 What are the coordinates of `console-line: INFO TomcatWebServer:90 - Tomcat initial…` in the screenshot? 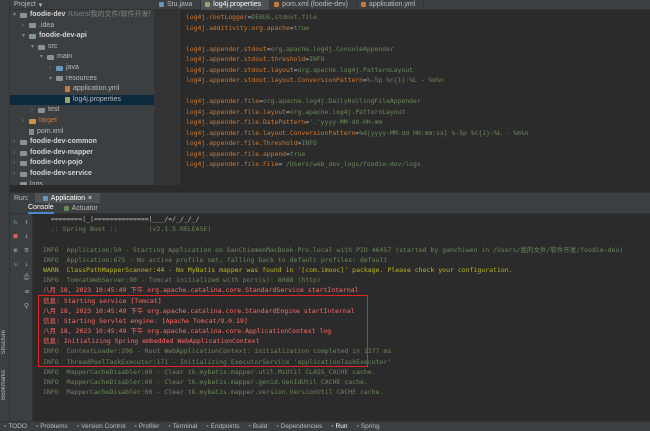 It's located at (182, 280).